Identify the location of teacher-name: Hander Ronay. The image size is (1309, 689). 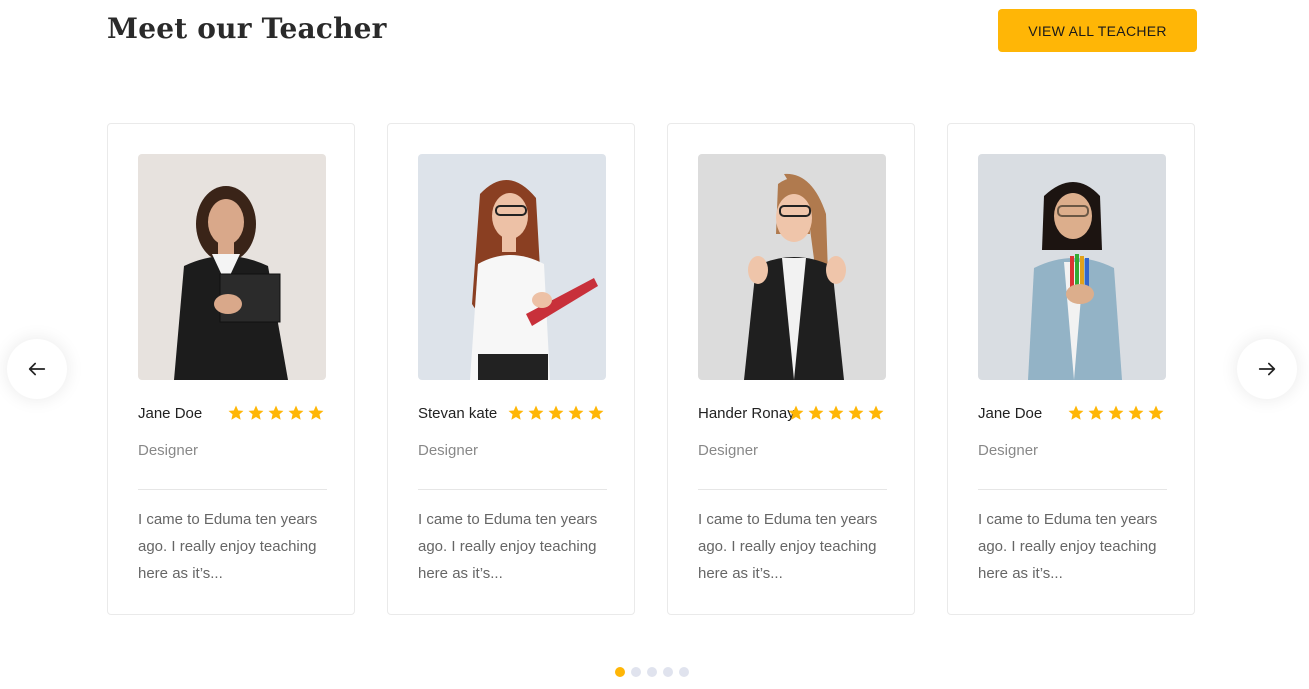
(746, 413).